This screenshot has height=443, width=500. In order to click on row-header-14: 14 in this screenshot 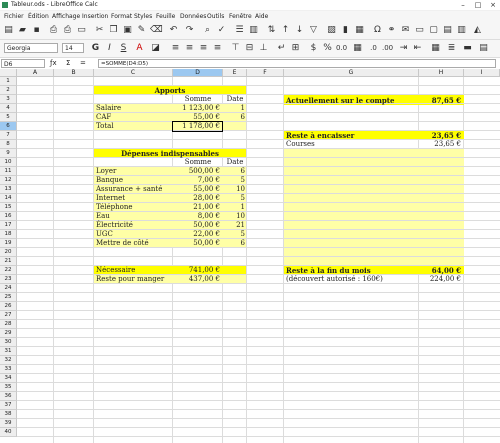, I will do `click(8, 198)`.